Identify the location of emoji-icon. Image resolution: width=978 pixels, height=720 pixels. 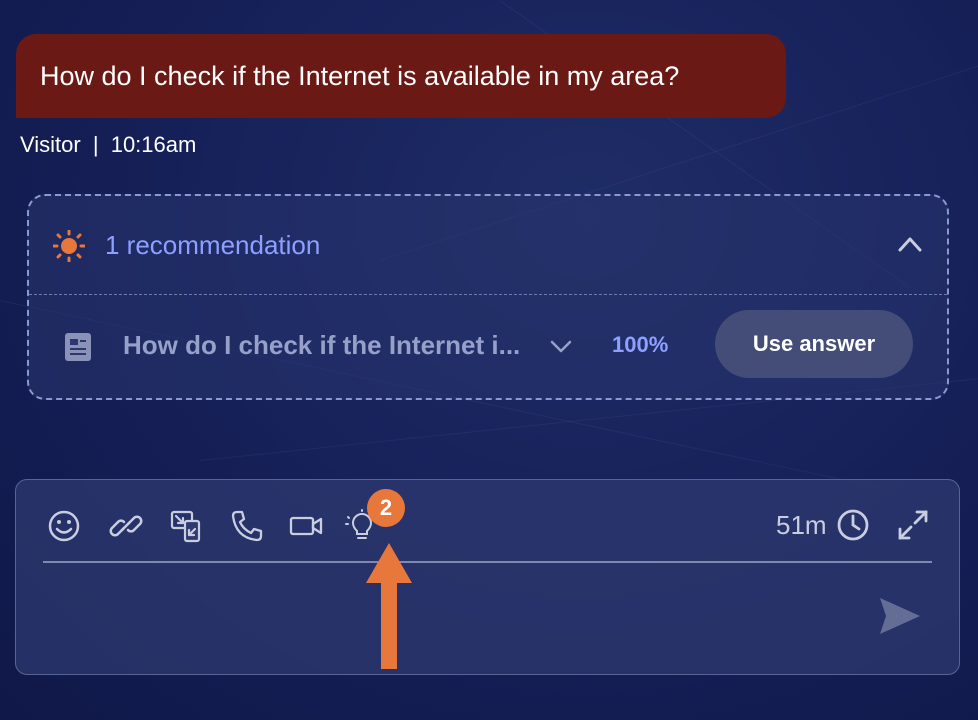
(64, 526).